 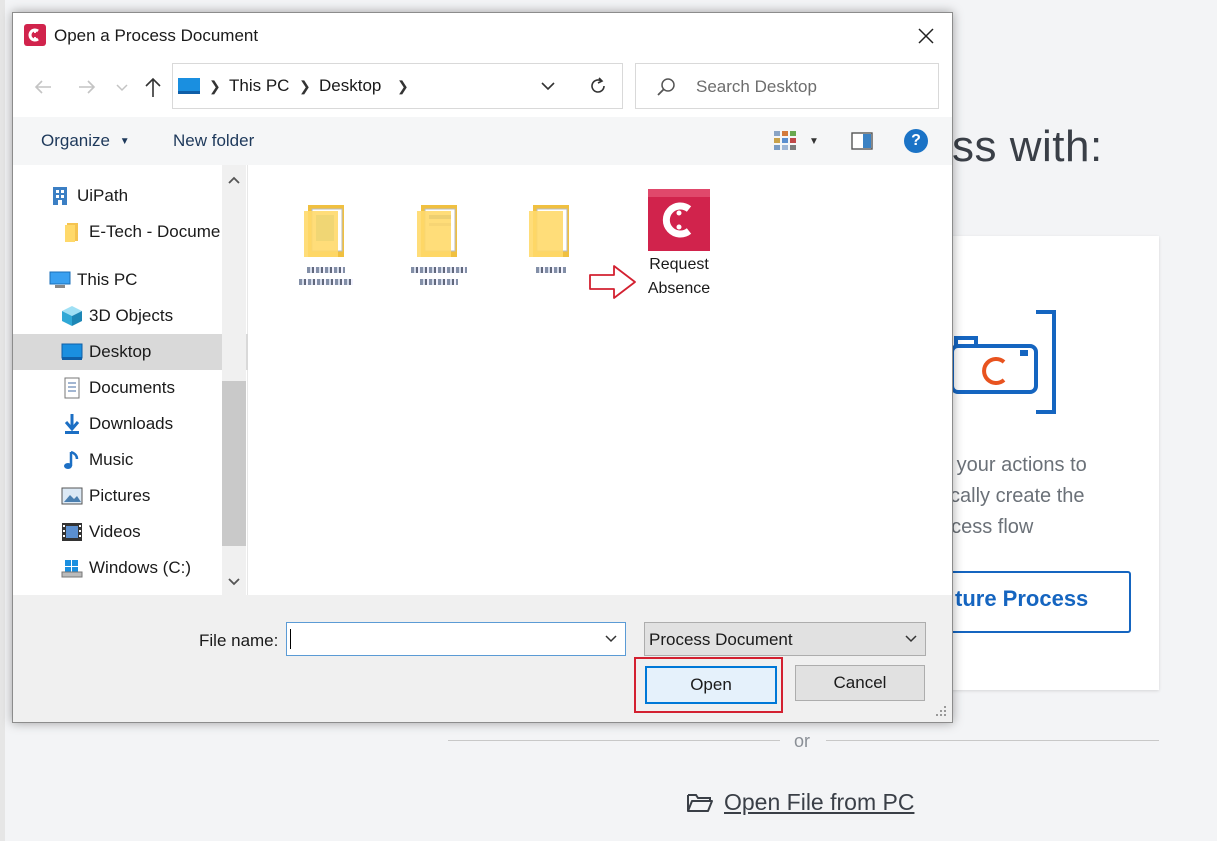 I want to click on card-text-line: tically create the, so click(x=1012, y=496).